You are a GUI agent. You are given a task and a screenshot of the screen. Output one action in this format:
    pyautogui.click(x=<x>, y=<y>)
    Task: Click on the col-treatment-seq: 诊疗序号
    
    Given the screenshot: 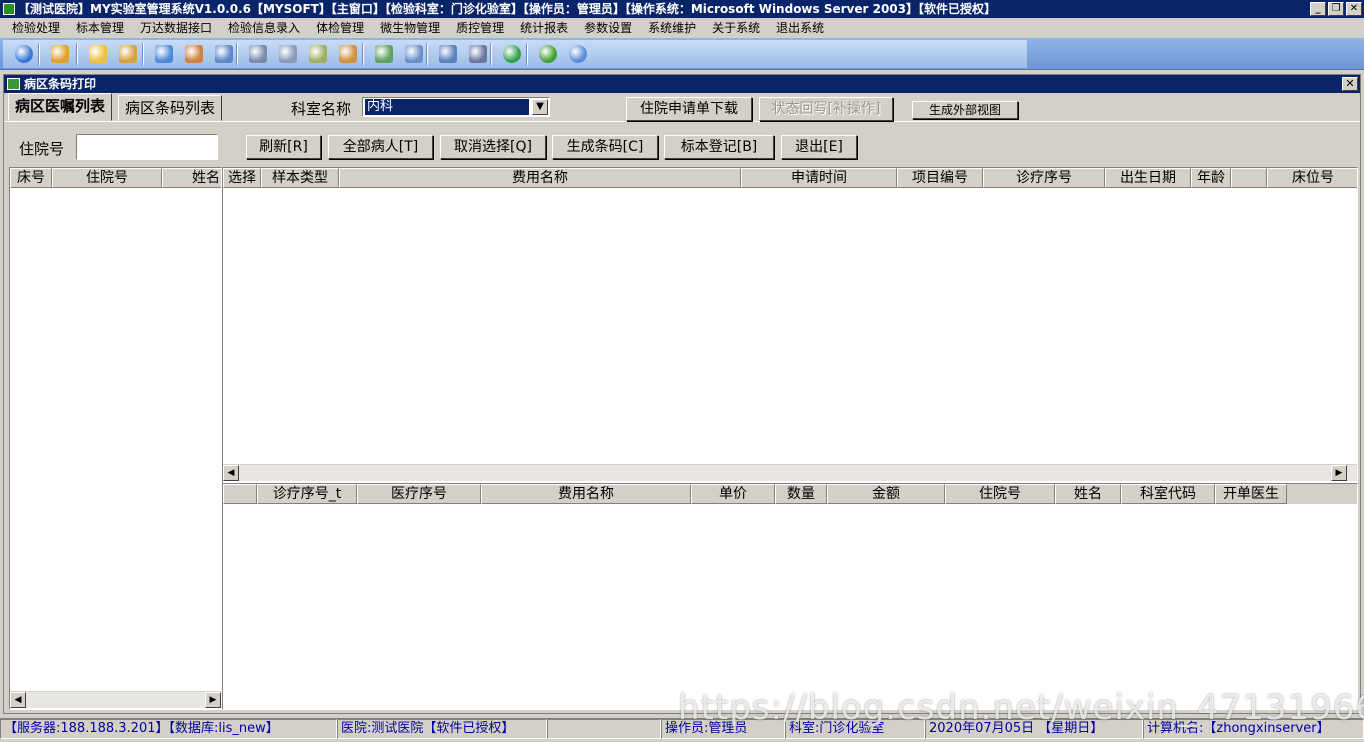 What is the action you would take?
    pyautogui.click(x=1044, y=178)
    